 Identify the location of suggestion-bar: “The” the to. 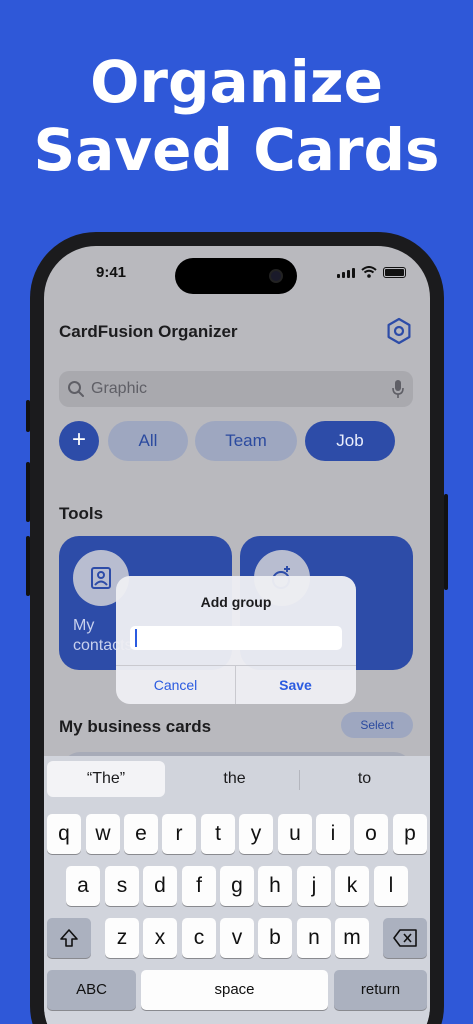
(237, 779).